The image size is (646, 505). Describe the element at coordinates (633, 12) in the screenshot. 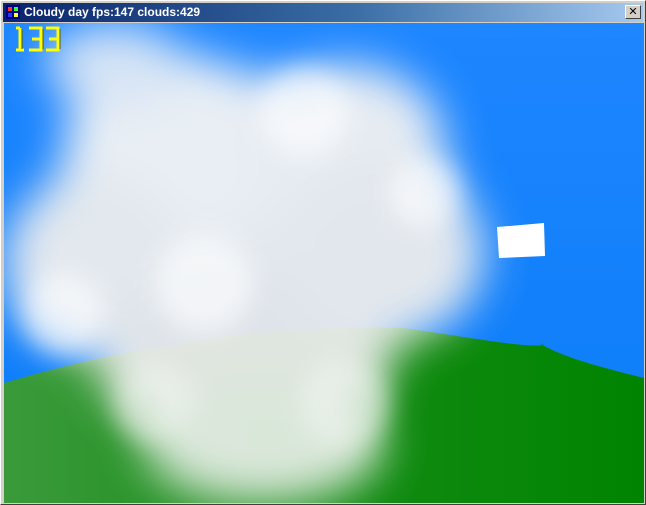

I see `close-button: ✕` at that location.